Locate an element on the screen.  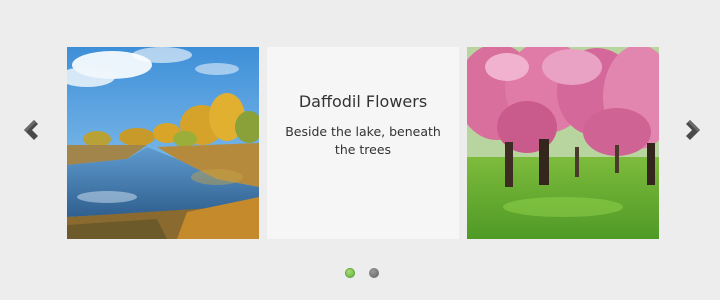
next-slide-button is located at coordinates (693, 130).